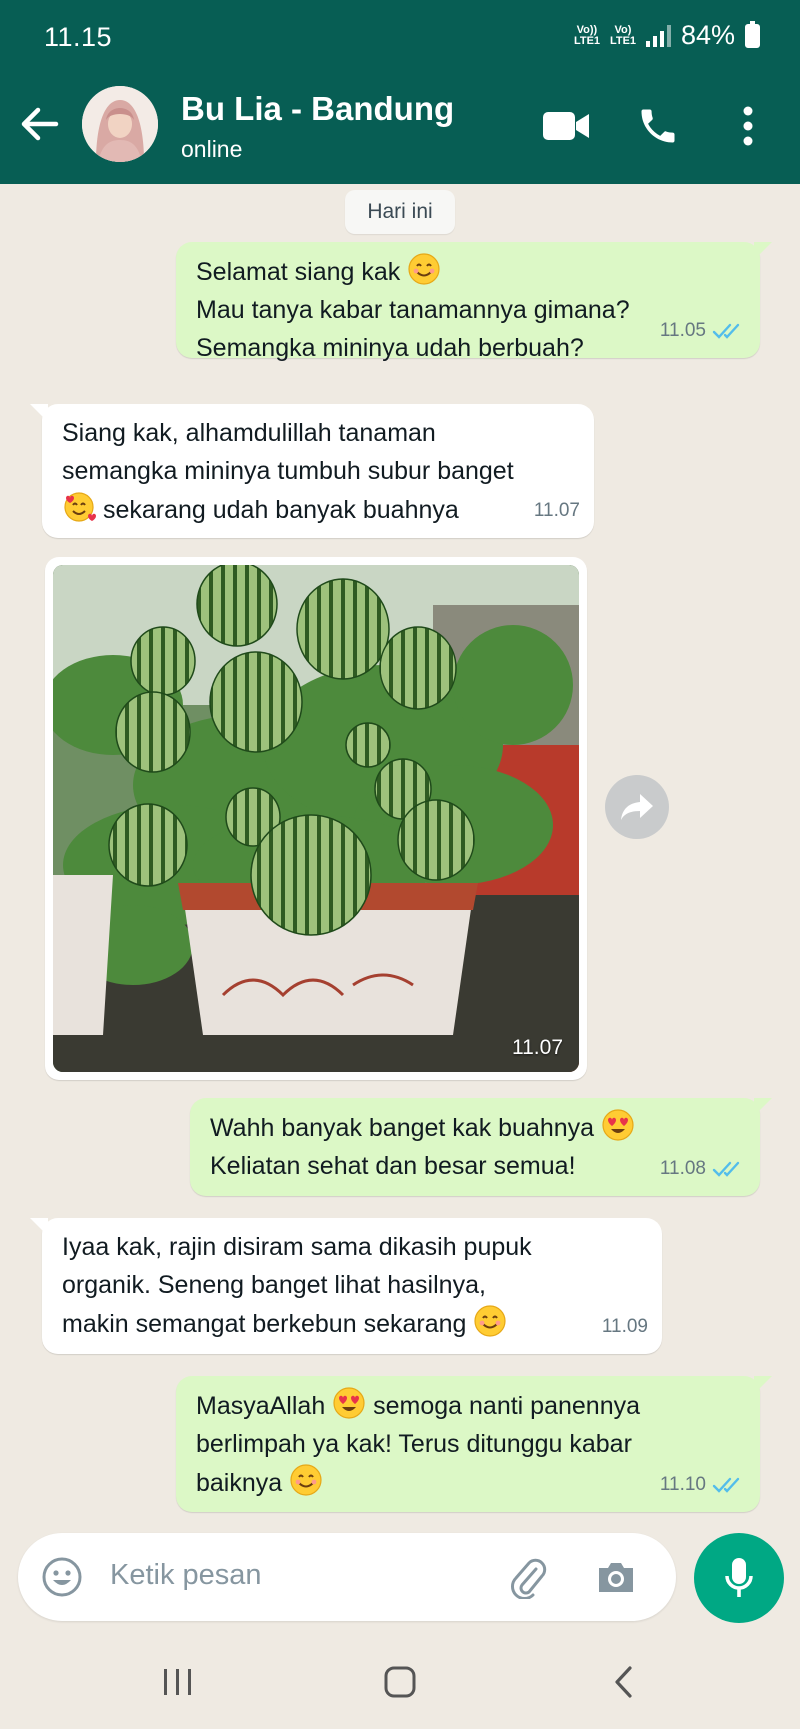  I want to click on message-line: Wahh banyak banget kak buahnya, so click(402, 1128).